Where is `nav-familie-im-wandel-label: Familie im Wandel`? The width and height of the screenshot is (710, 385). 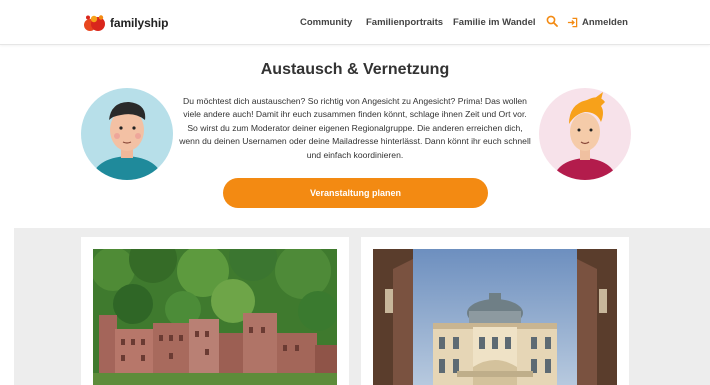 nav-familie-im-wandel-label: Familie im Wandel is located at coordinates (494, 22).